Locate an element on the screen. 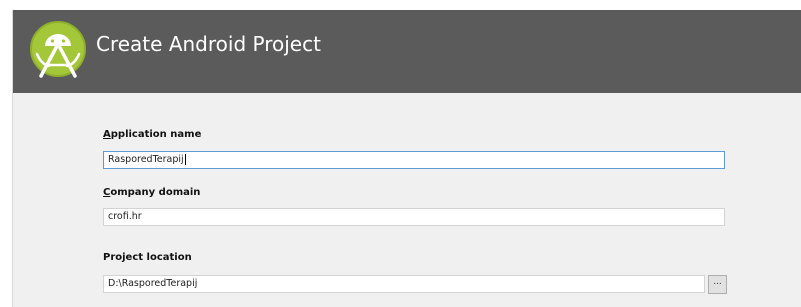 Image resolution: width=801 pixels, height=307 pixels. project-location-input: D:\RasporedTerapij is located at coordinates (404, 284).